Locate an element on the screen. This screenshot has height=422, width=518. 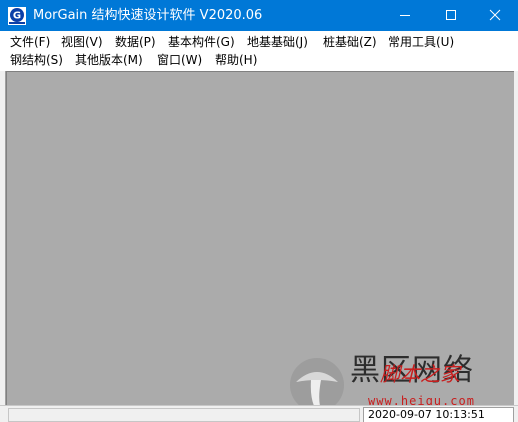
app-logo-icon: G is located at coordinates (17, 16).